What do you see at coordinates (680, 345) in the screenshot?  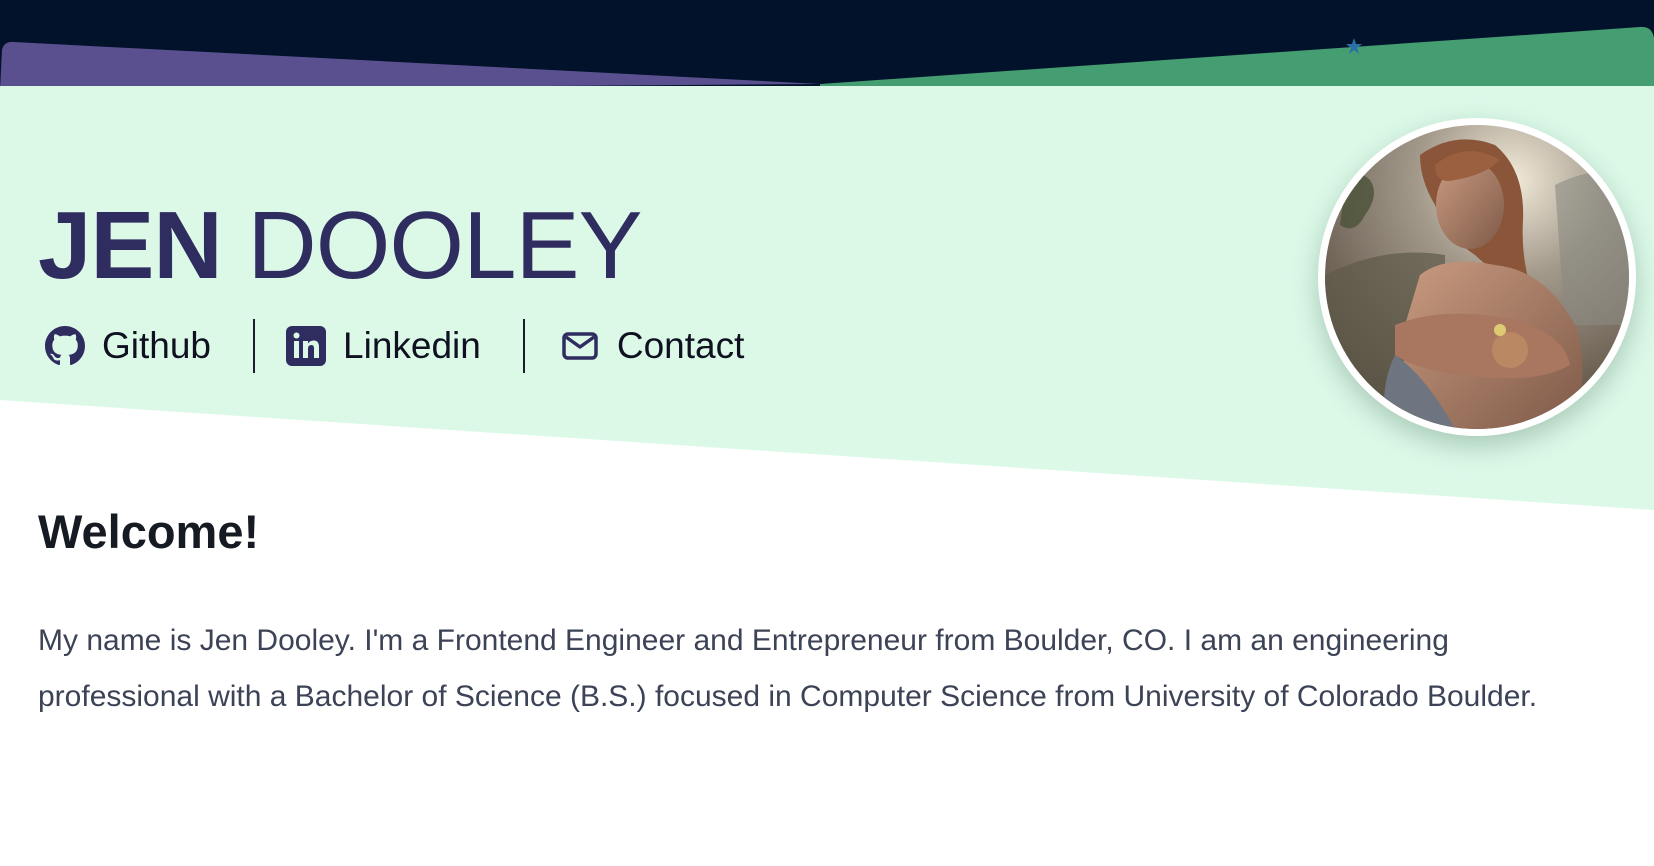 I see `contact-label: Contact` at bounding box center [680, 345].